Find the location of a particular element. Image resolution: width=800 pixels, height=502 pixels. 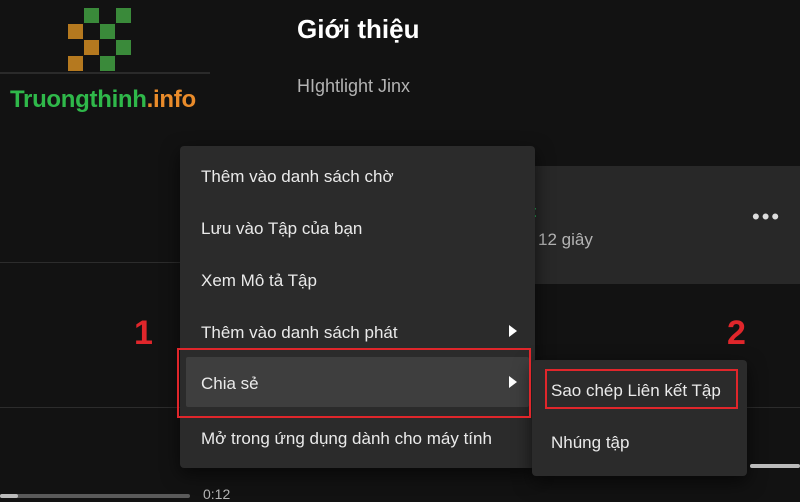

watermark-text: Truongthinh.info is located at coordinates (103, 100).